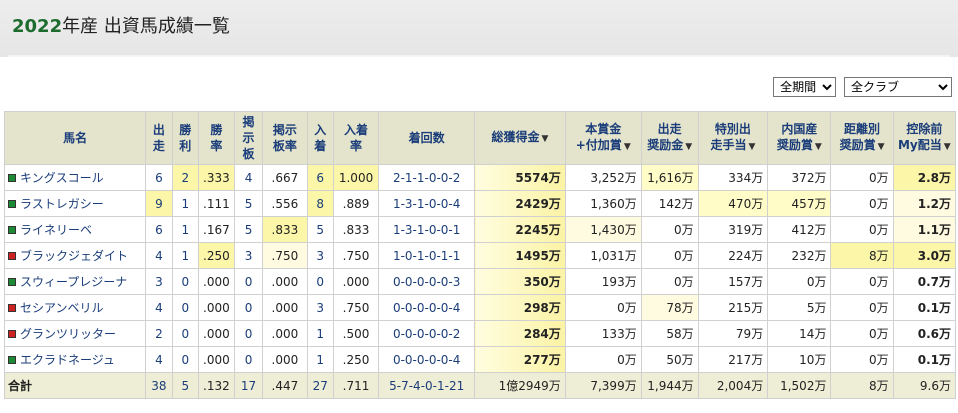 The width and height of the screenshot is (958, 413). Describe the element at coordinates (159, 385) in the screenshot. I see `cell-starts: 38` at that location.